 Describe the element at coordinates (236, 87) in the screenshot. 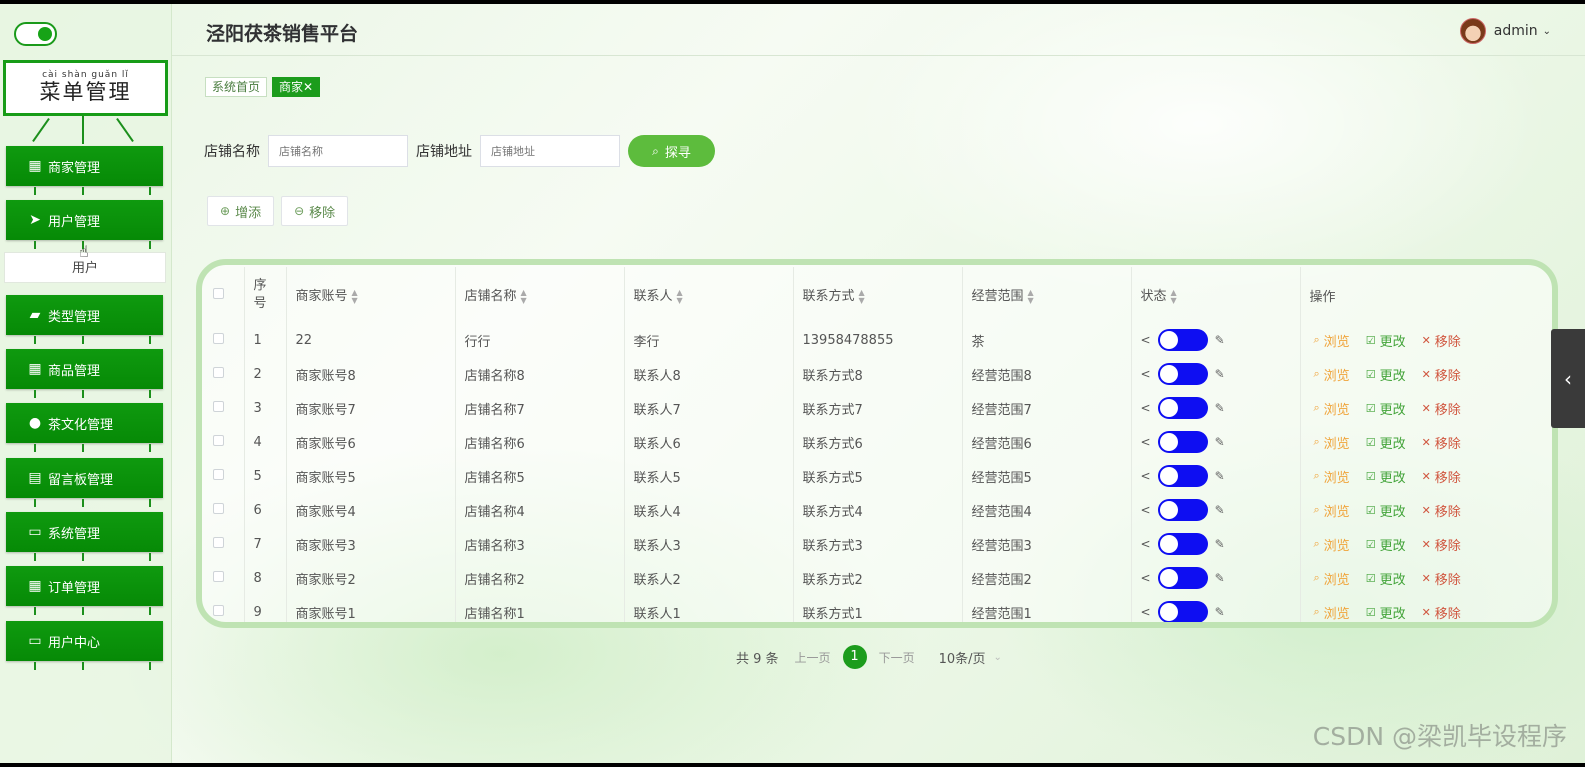

I see `tag-home: 系统首页` at that location.